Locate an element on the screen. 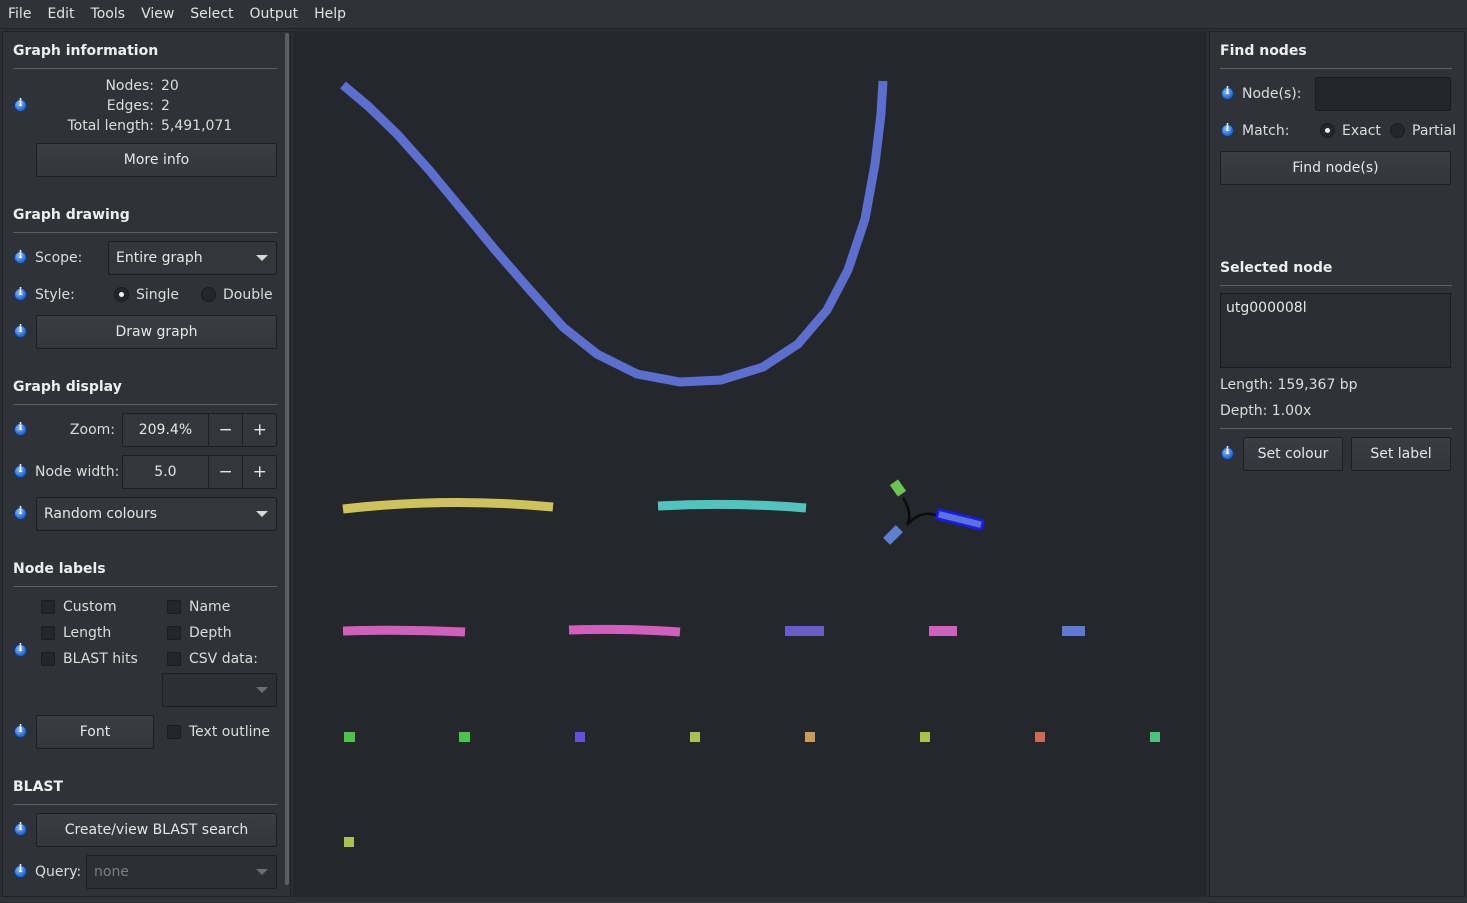  zoom-label: Zoom: is located at coordinates (92, 430).